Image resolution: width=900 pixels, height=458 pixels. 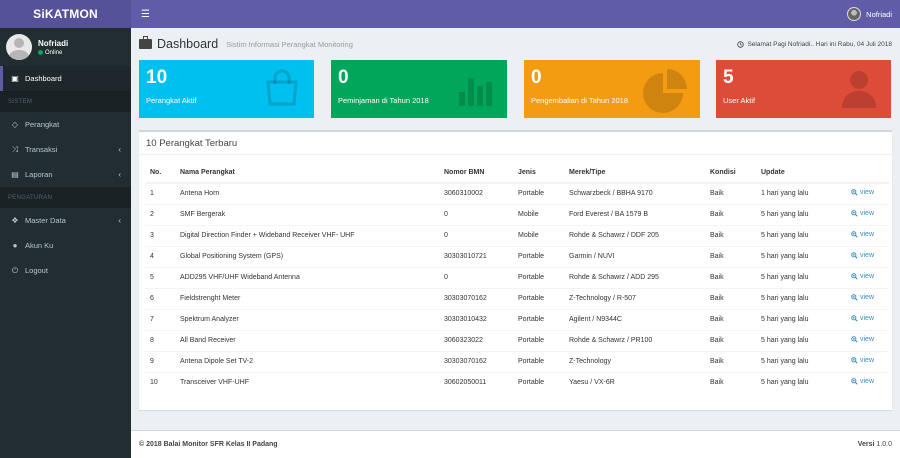 I want to click on footer-copyright: © 2018 Balai Monitor SFR Kelas II Padang, so click(x=208, y=444).